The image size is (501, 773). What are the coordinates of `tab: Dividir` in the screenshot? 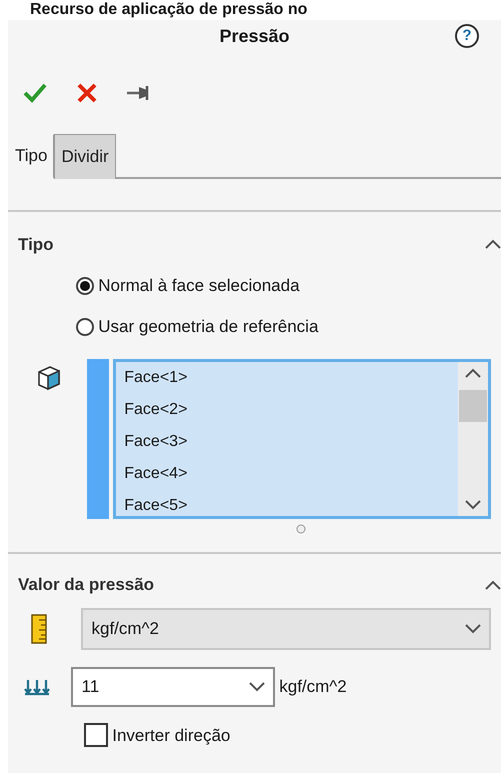 It's located at (85, 156).